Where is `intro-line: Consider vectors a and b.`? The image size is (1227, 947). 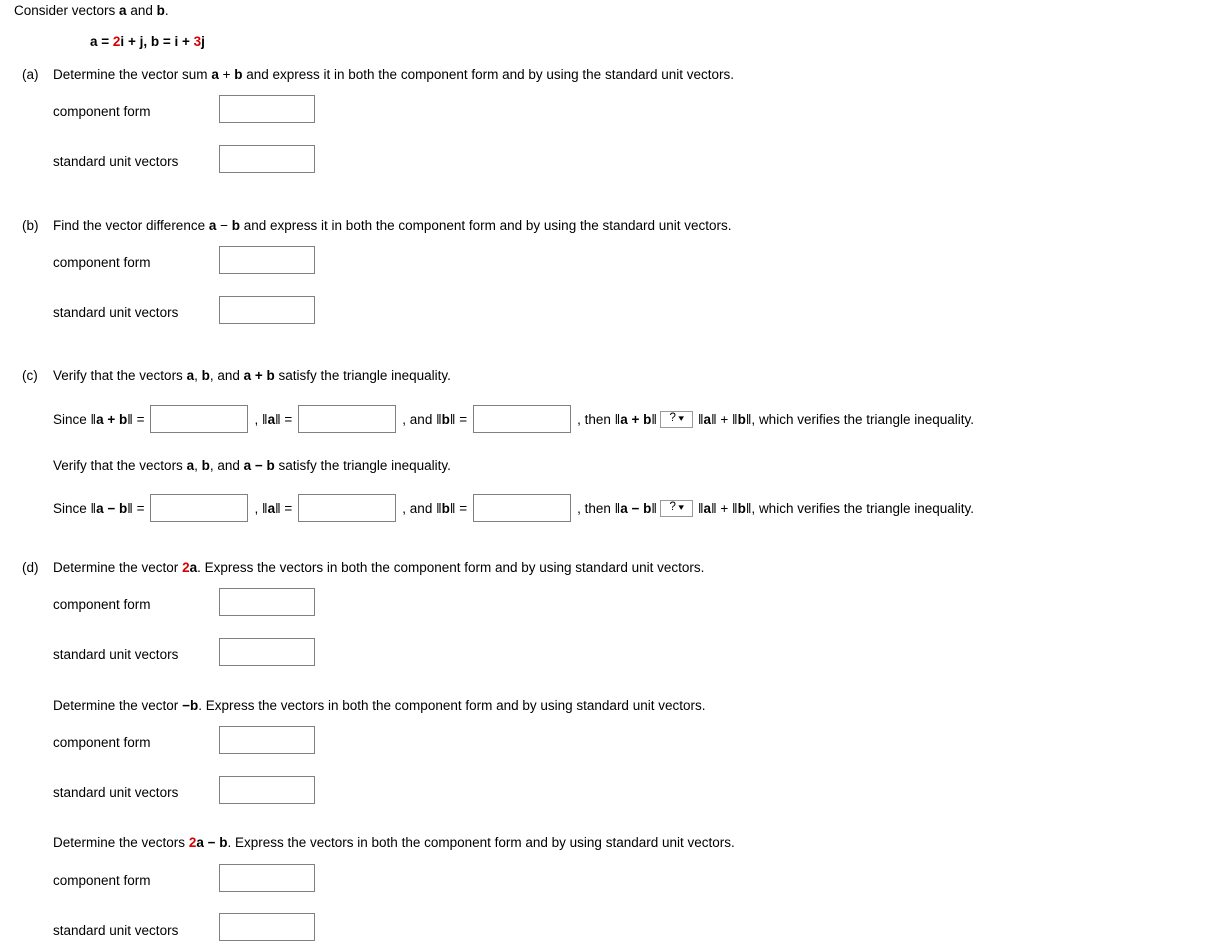 intro-line: Consider vectors a and b. is located at coordinates (91, 10).